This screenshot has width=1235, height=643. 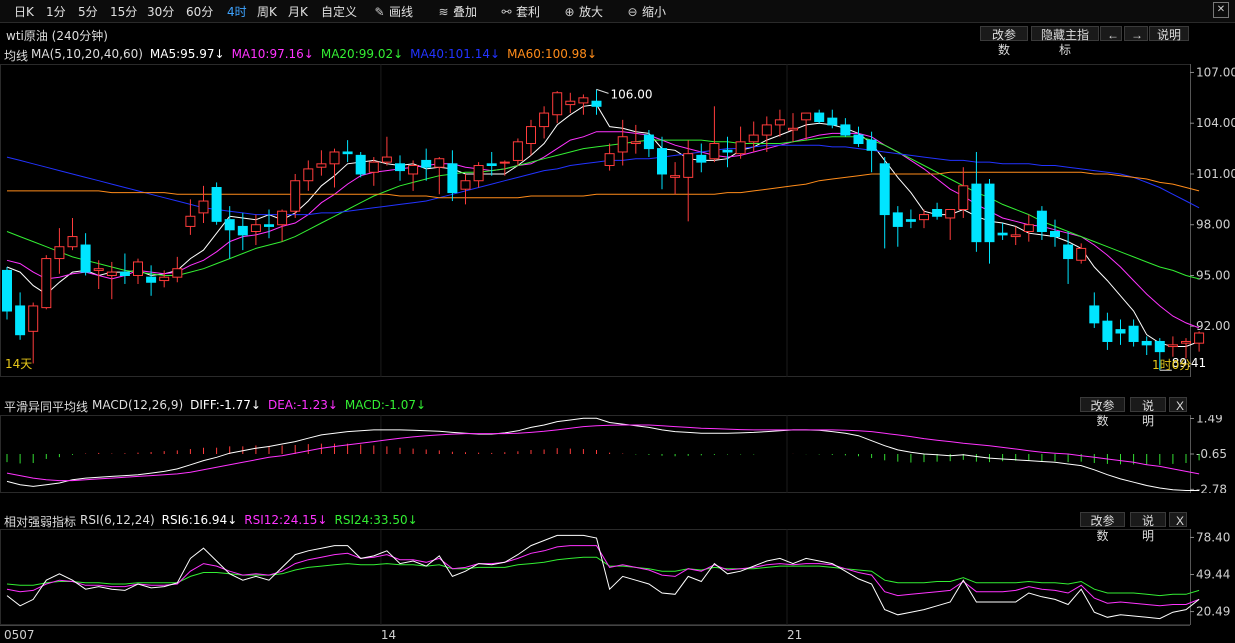 I want to click on ma-panel-label: 均线, so click(x=16, y=56).